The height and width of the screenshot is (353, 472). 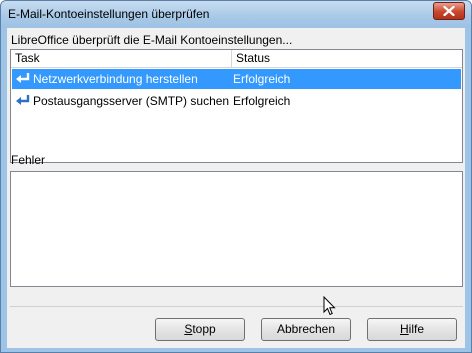 What do you see at coordinates (416, 329) in the screenshot?
I see `help-label-rest: ilfe` at bounding box center [416, 329].